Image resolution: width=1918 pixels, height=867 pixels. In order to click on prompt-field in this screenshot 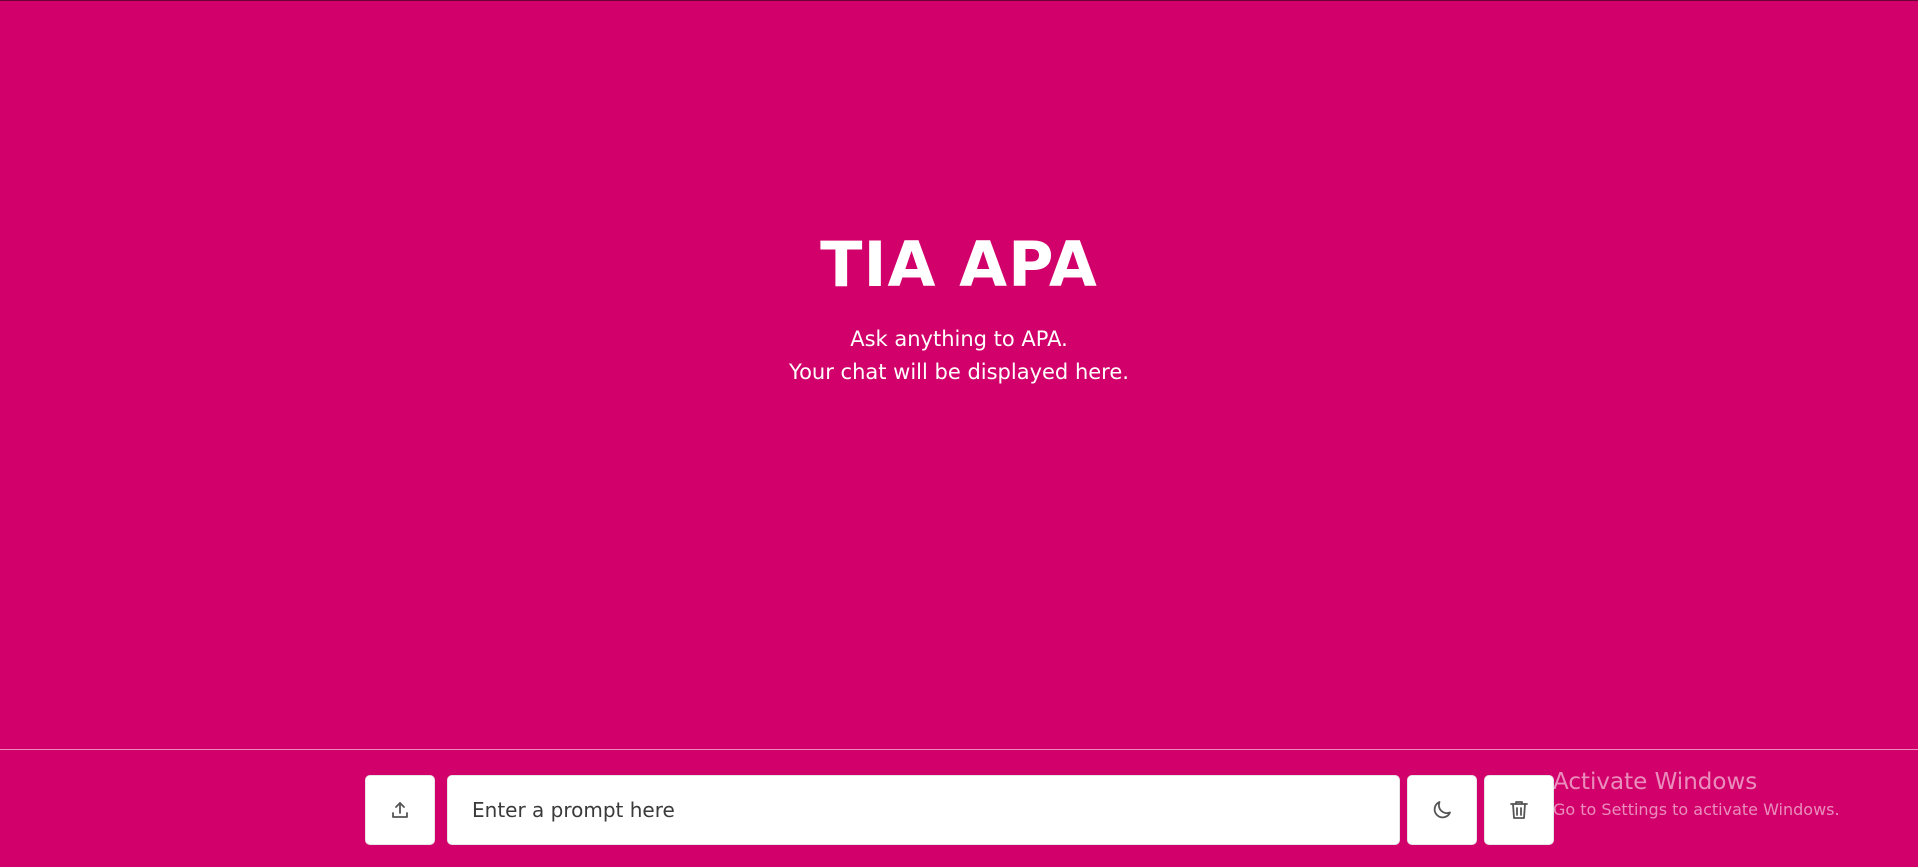, I will do `click(923, 810)`.